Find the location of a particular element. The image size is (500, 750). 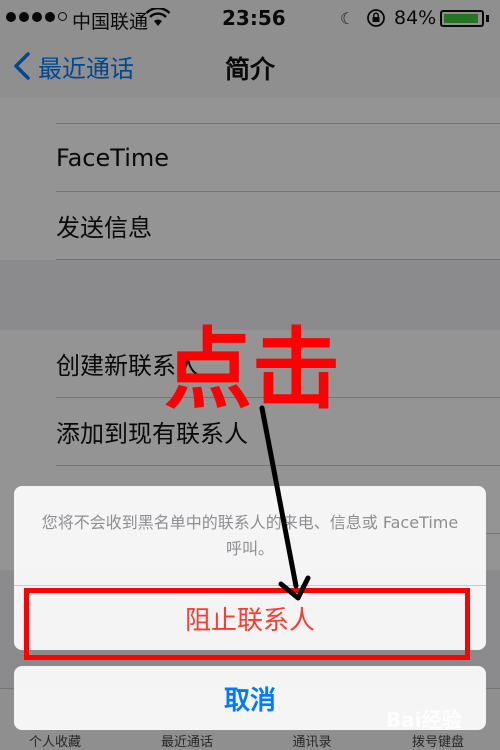

annotation-tap-label: 点击 is located at coordinates (252, 369).